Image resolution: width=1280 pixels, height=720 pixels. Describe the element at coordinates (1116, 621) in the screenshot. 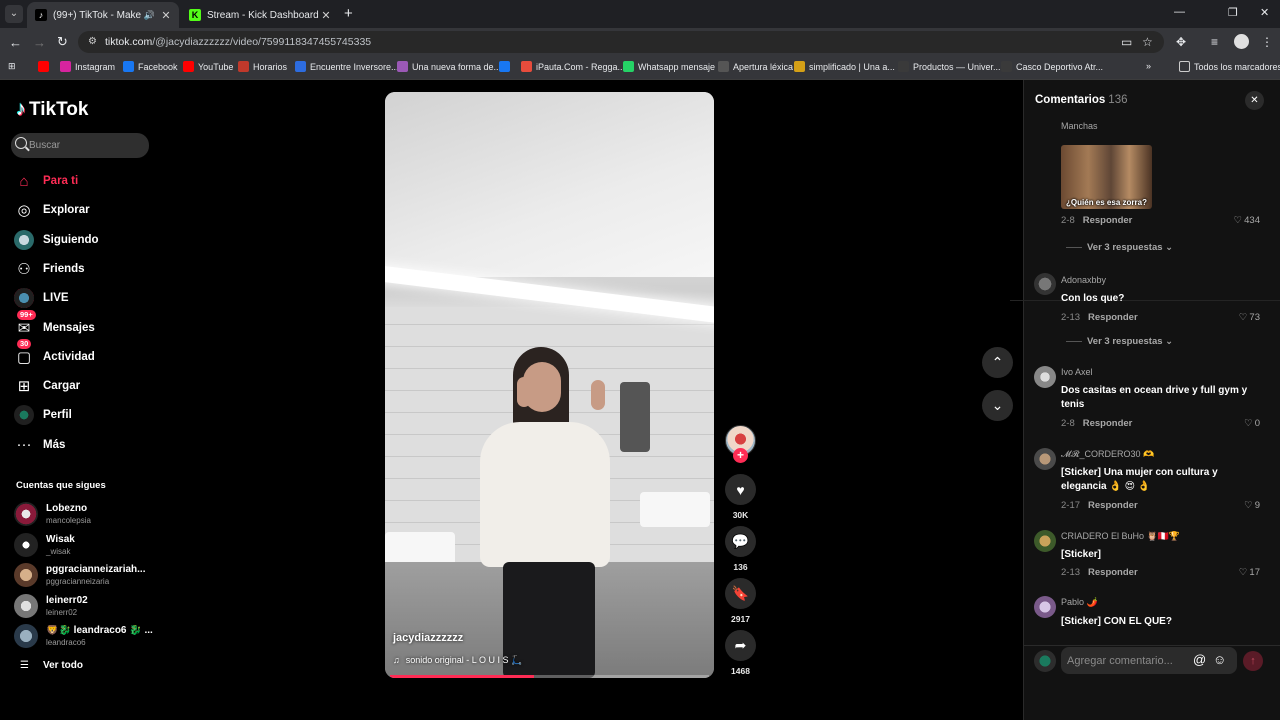

I see `comment-text: [Sticker] CON EL QUE?` at that location.